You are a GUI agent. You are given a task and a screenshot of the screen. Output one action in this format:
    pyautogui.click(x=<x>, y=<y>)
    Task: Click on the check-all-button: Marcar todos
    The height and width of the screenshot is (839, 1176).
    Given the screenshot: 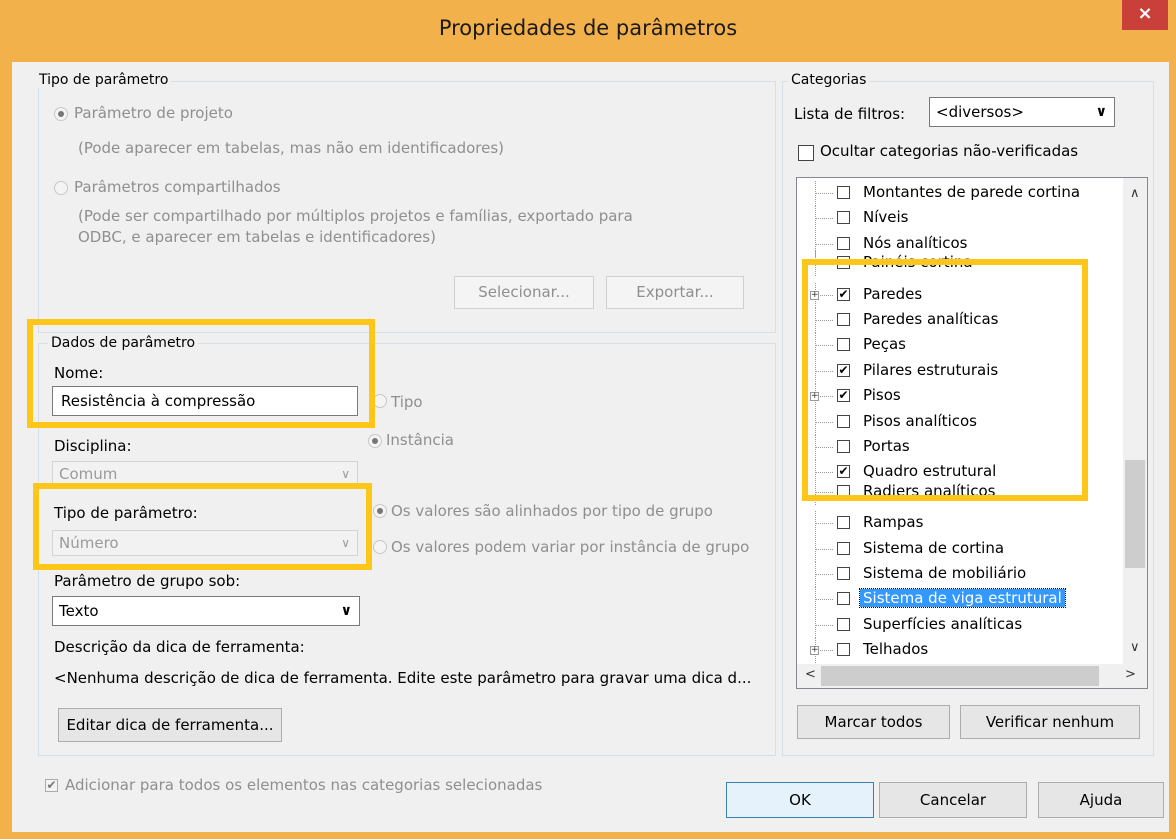 What is the action you would take?
    pyautogui.click(x=873, y=722)
    